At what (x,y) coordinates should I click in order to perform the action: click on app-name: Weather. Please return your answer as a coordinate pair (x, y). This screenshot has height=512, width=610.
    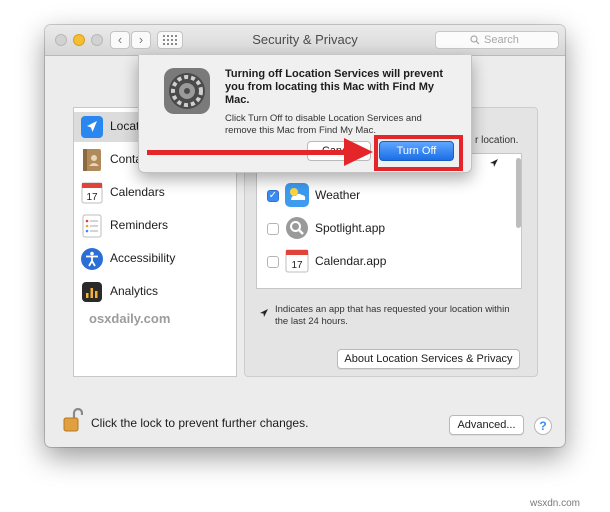
    Looking at the image, I should click on (338, 195).